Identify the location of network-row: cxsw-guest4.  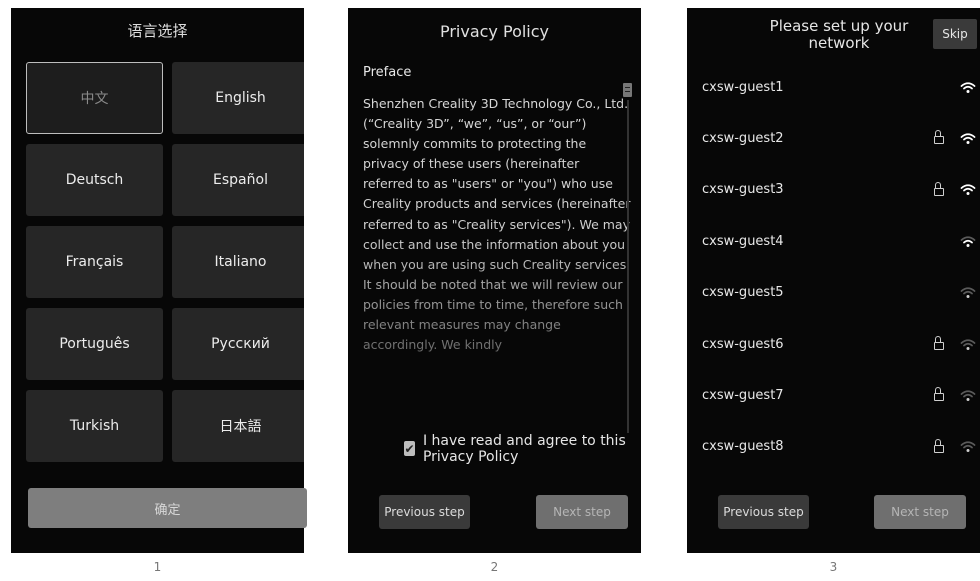
(839, 241).